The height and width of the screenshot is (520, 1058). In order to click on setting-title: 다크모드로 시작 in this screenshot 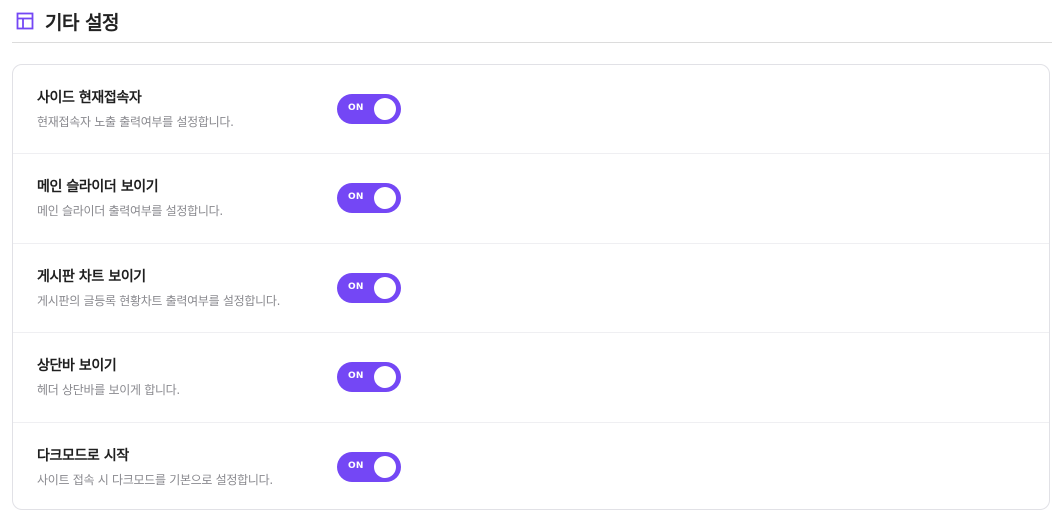, I will do `click(83, 455)`.